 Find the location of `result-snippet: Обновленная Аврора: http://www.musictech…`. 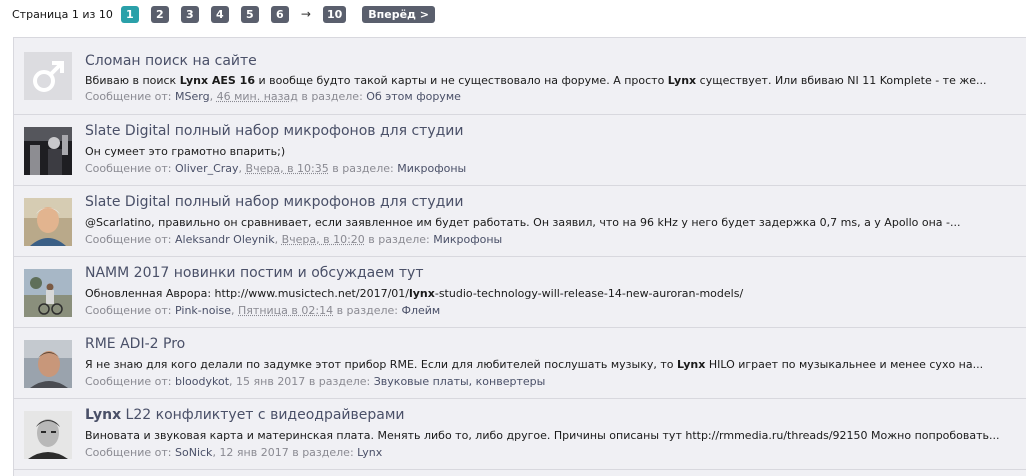

result-snippet: Обновленная Аврора: http://www.musictech… is located at coordinates (414, 293).